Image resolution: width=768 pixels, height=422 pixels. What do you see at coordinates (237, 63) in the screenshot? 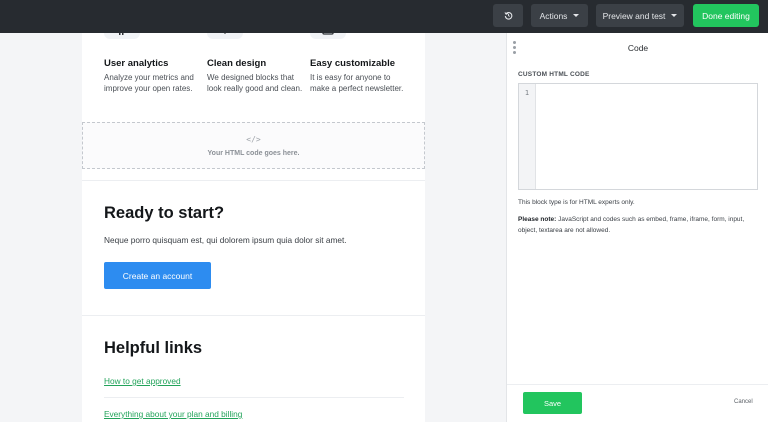
I see `feature-title: Clean design` at bounding box center [237, 63].